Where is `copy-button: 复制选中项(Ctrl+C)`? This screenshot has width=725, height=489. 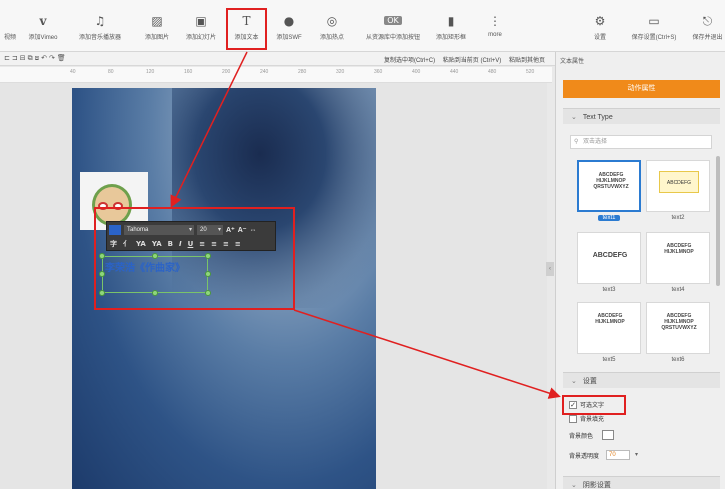
copy-button: 复制选中项(Ctrl+C) is located at coordinates (409, 61).